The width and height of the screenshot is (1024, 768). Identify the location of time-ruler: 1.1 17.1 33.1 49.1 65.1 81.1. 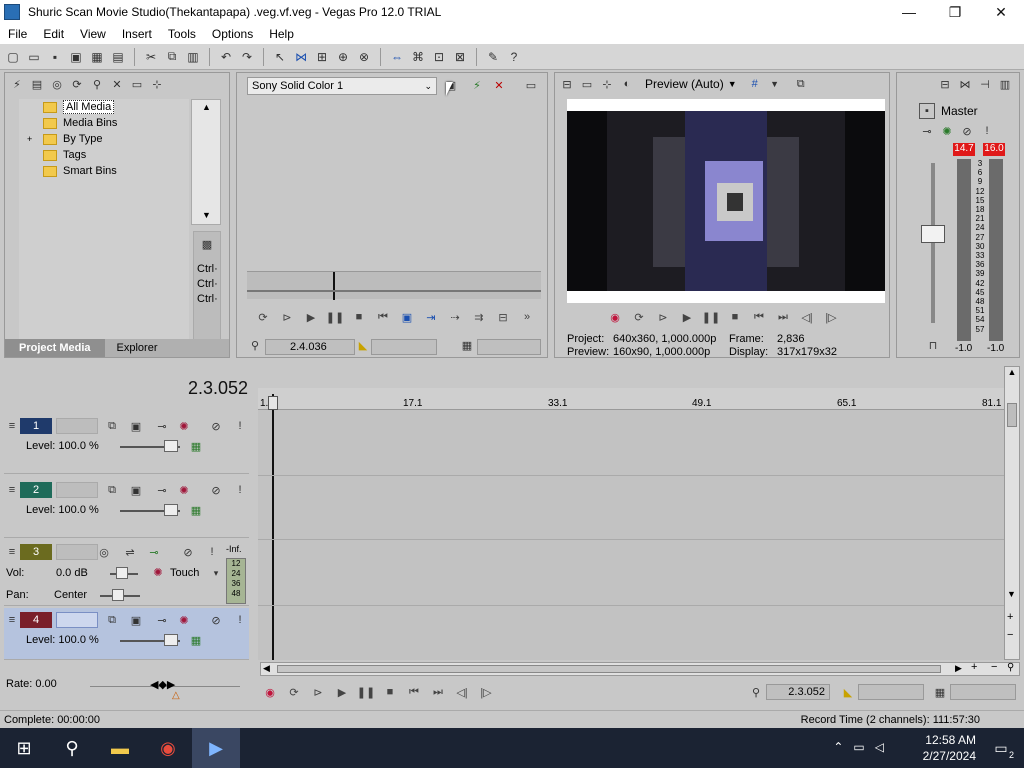
(631, 399).